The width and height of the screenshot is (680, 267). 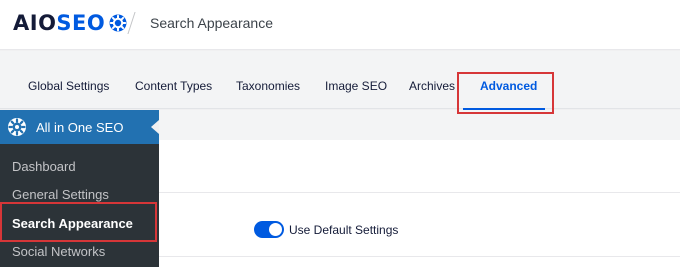 What do you see at coordinates (419, 256) in the screenshot?
I see `content-divider-bottom` at bounding box center [419, 256].